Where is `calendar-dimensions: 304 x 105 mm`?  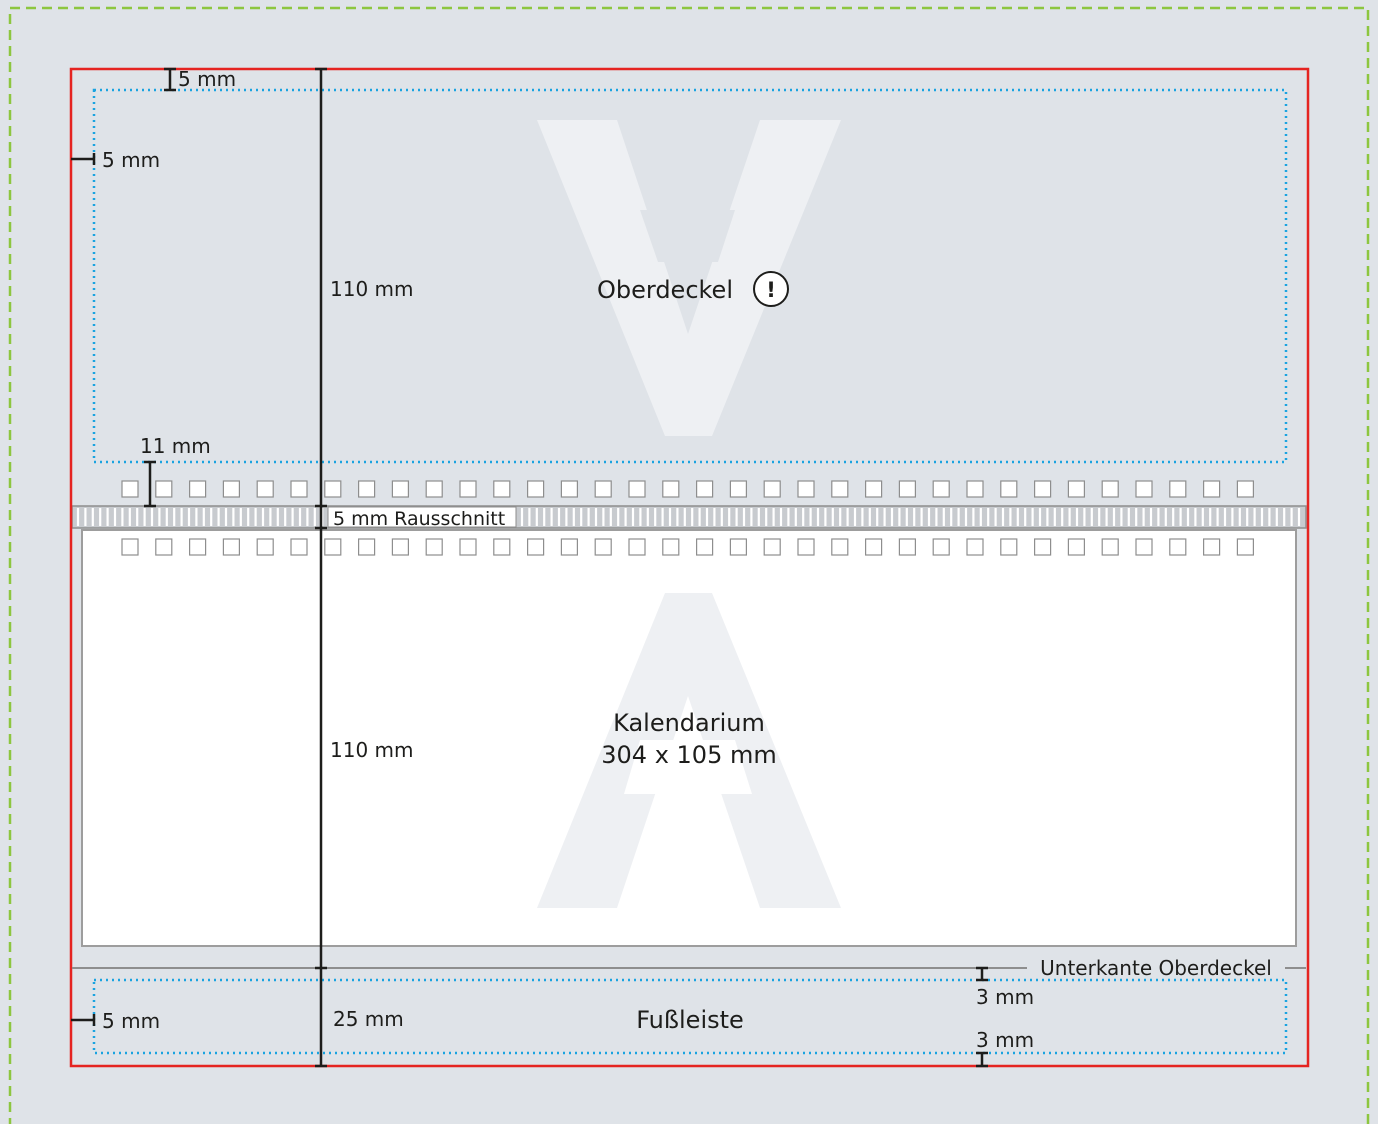
calendar-dimensions: 304 x 105 mm is located at coordinates (688, 755).